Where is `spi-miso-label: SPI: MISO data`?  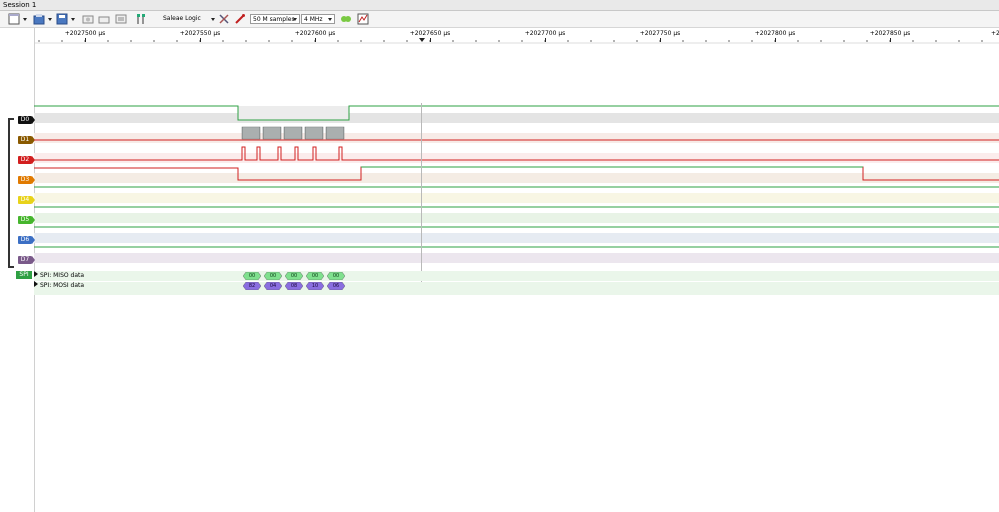
spi-miso-label: SPI: MISO data is located at coordinates (59, 276).